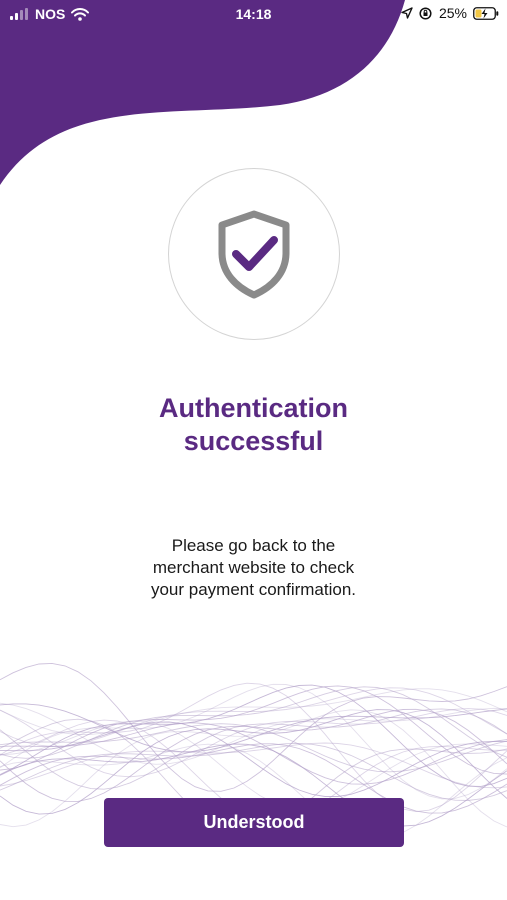  I want to click on orientation-lock-icon, so click(425, 13).